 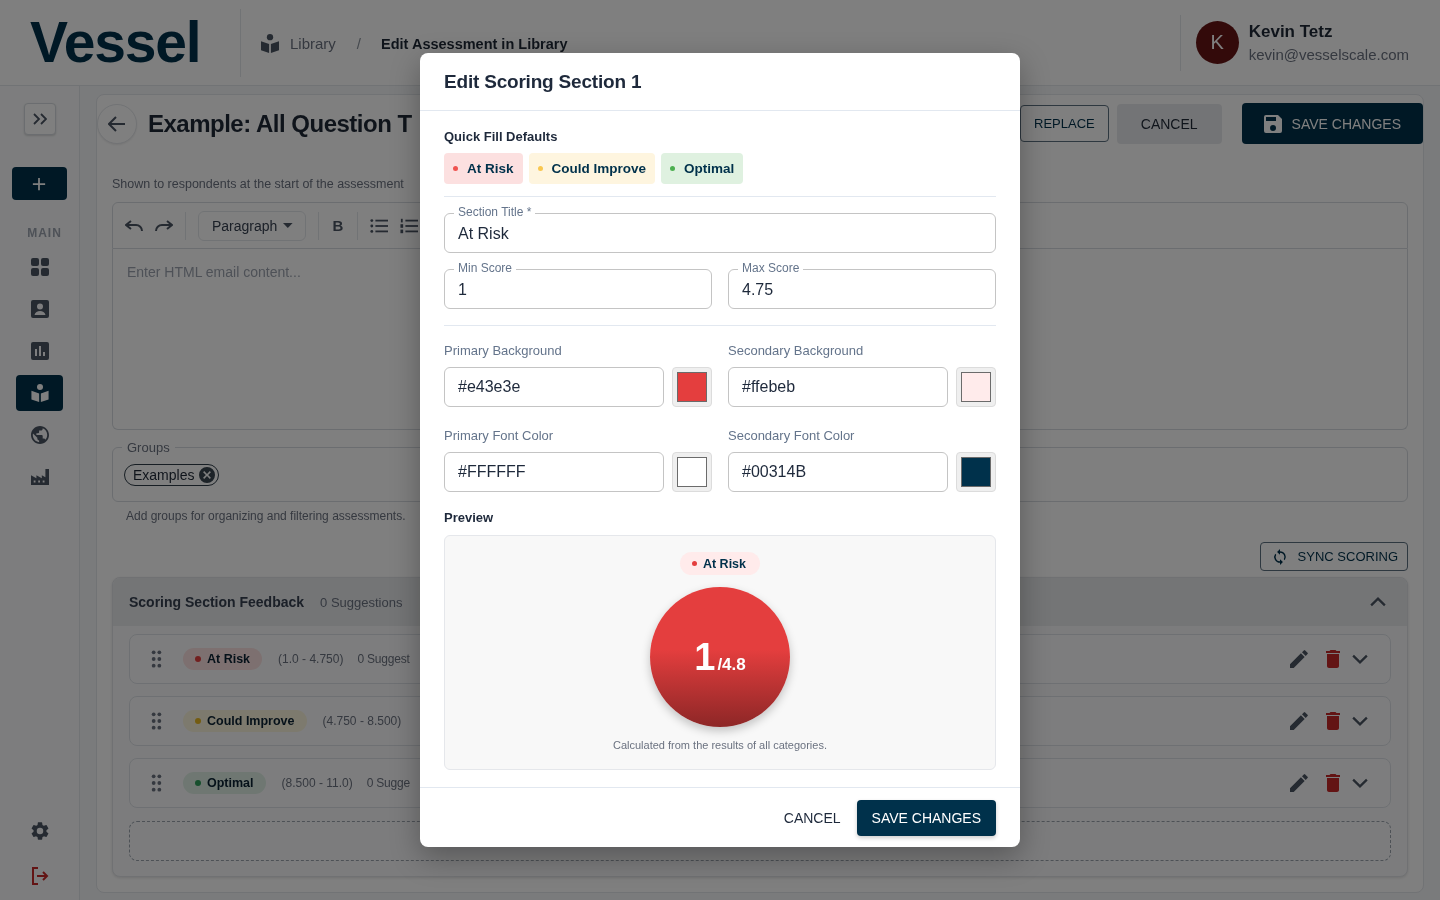 I want to click on field-label: Primary Background, so click(x=503, y=351).